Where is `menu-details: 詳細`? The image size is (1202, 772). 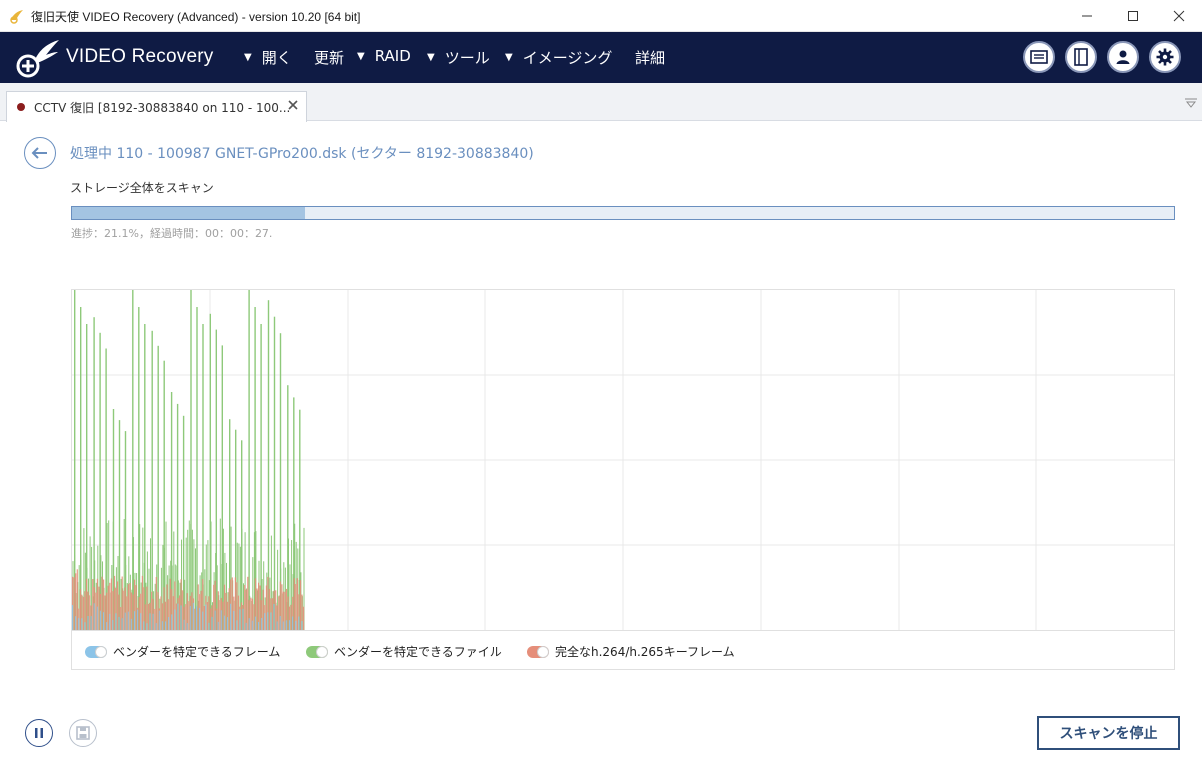
menu-details: 詳細 is located at coordinates (650, 57).